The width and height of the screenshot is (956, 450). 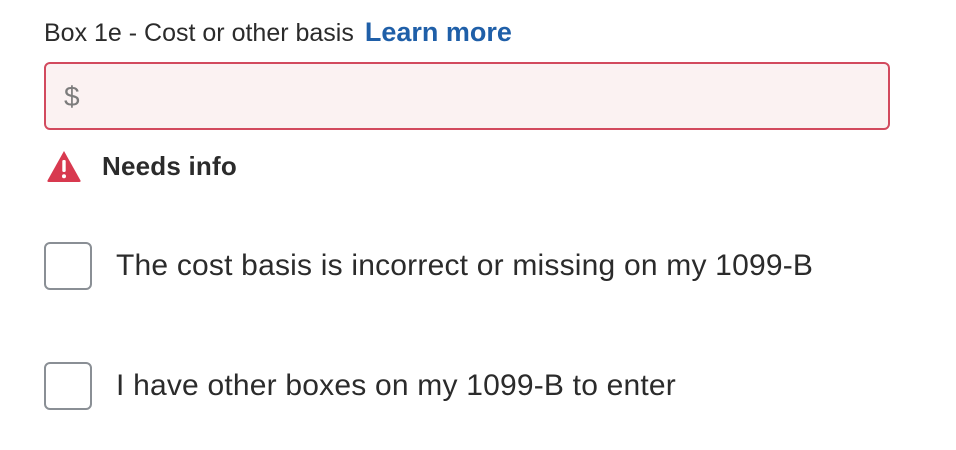 I want to click on cost-basis-input-box: $, so click(x=467, y=96).